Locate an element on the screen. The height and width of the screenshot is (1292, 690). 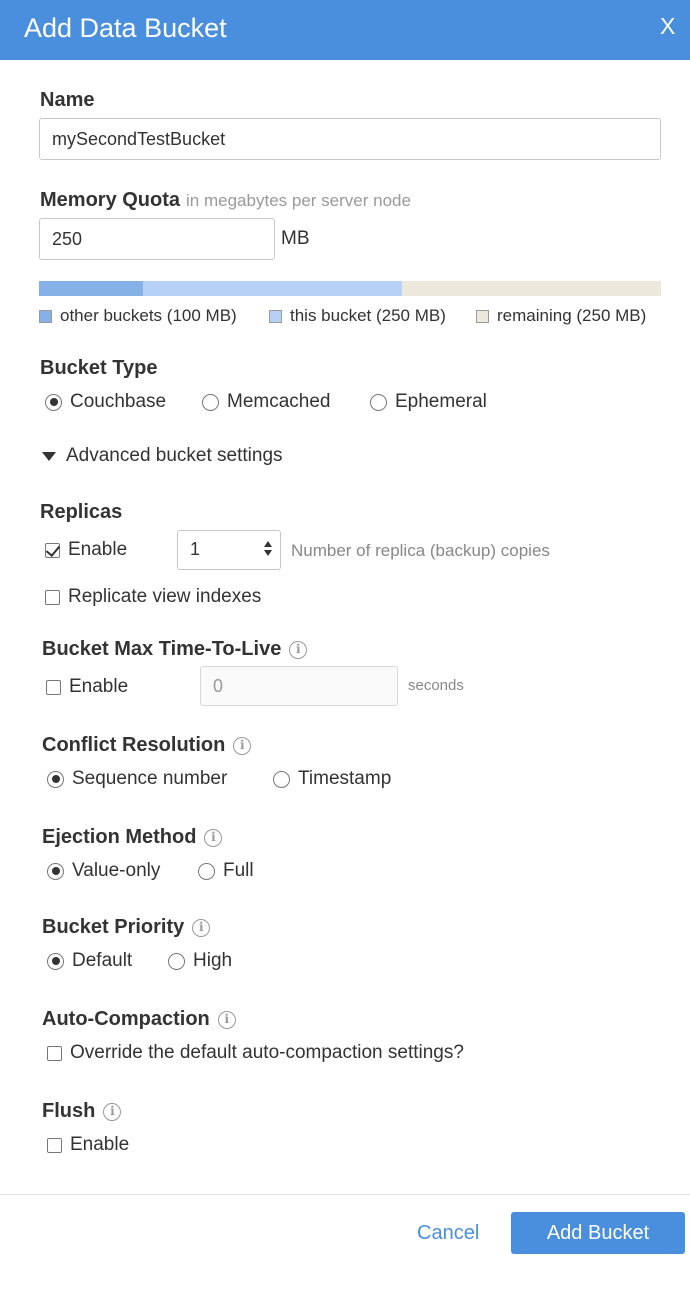
memory-quota-hint: in megabytes per server node is located at coordinates (298, 200).